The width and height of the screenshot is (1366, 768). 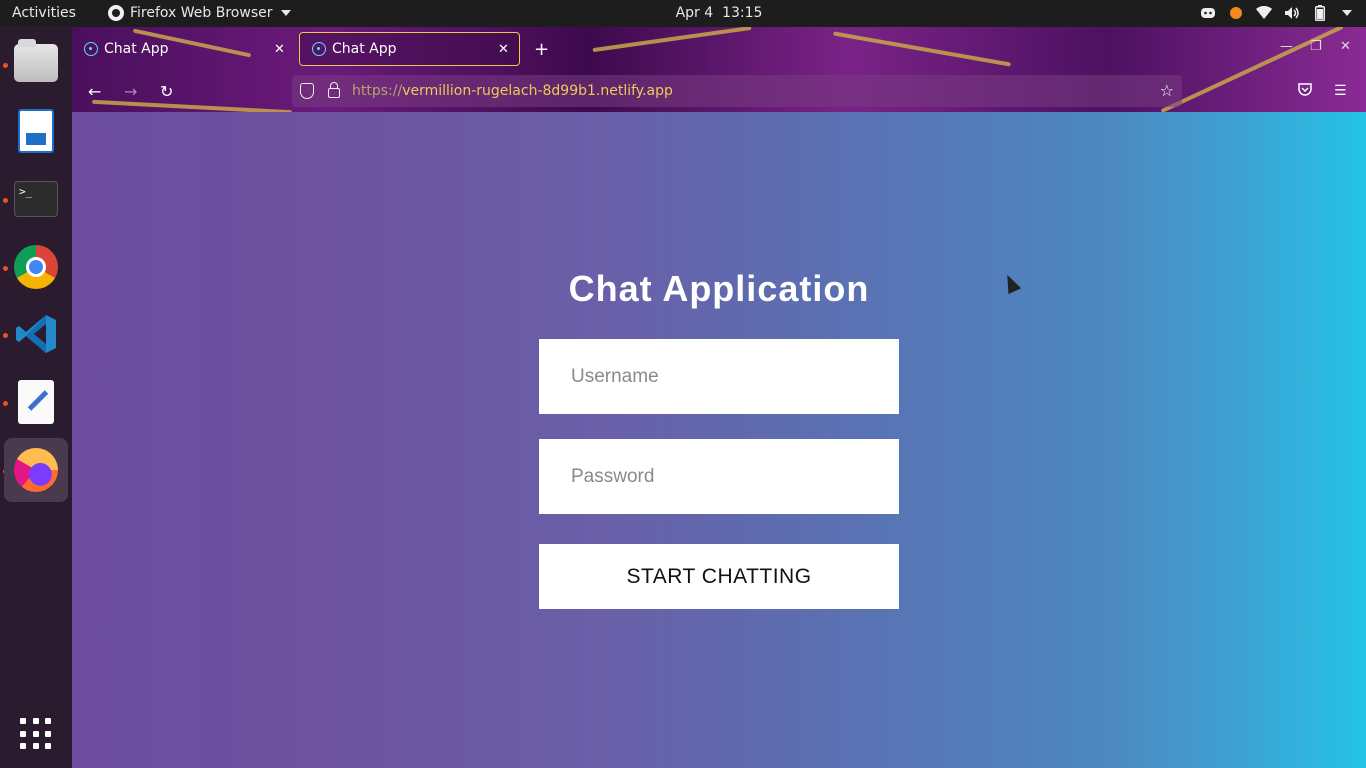 What do you see at coordinates (1316, 46) in the screenshot?
I see `restore-icon: ❐` at bounding box center [1316, 46].